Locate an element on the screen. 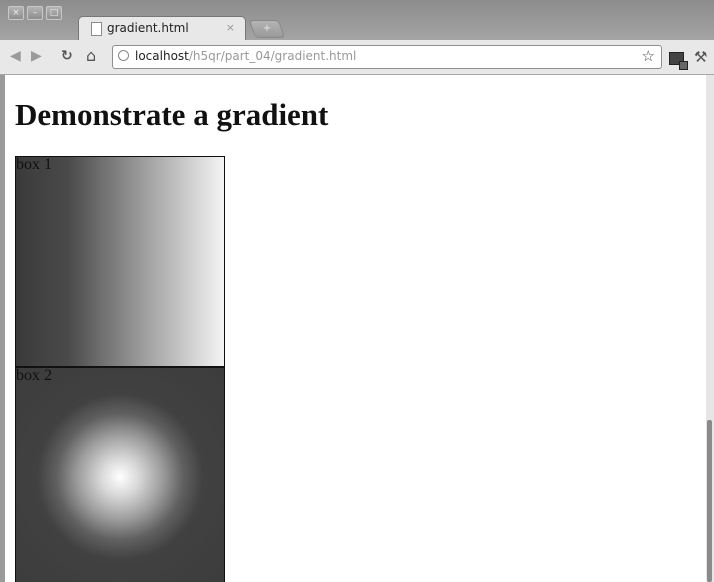 The width and height of the screenshot is (714, 582). url-text: localhost/h5qr/part_04/gradient.html is located at coordinates (245, 56).